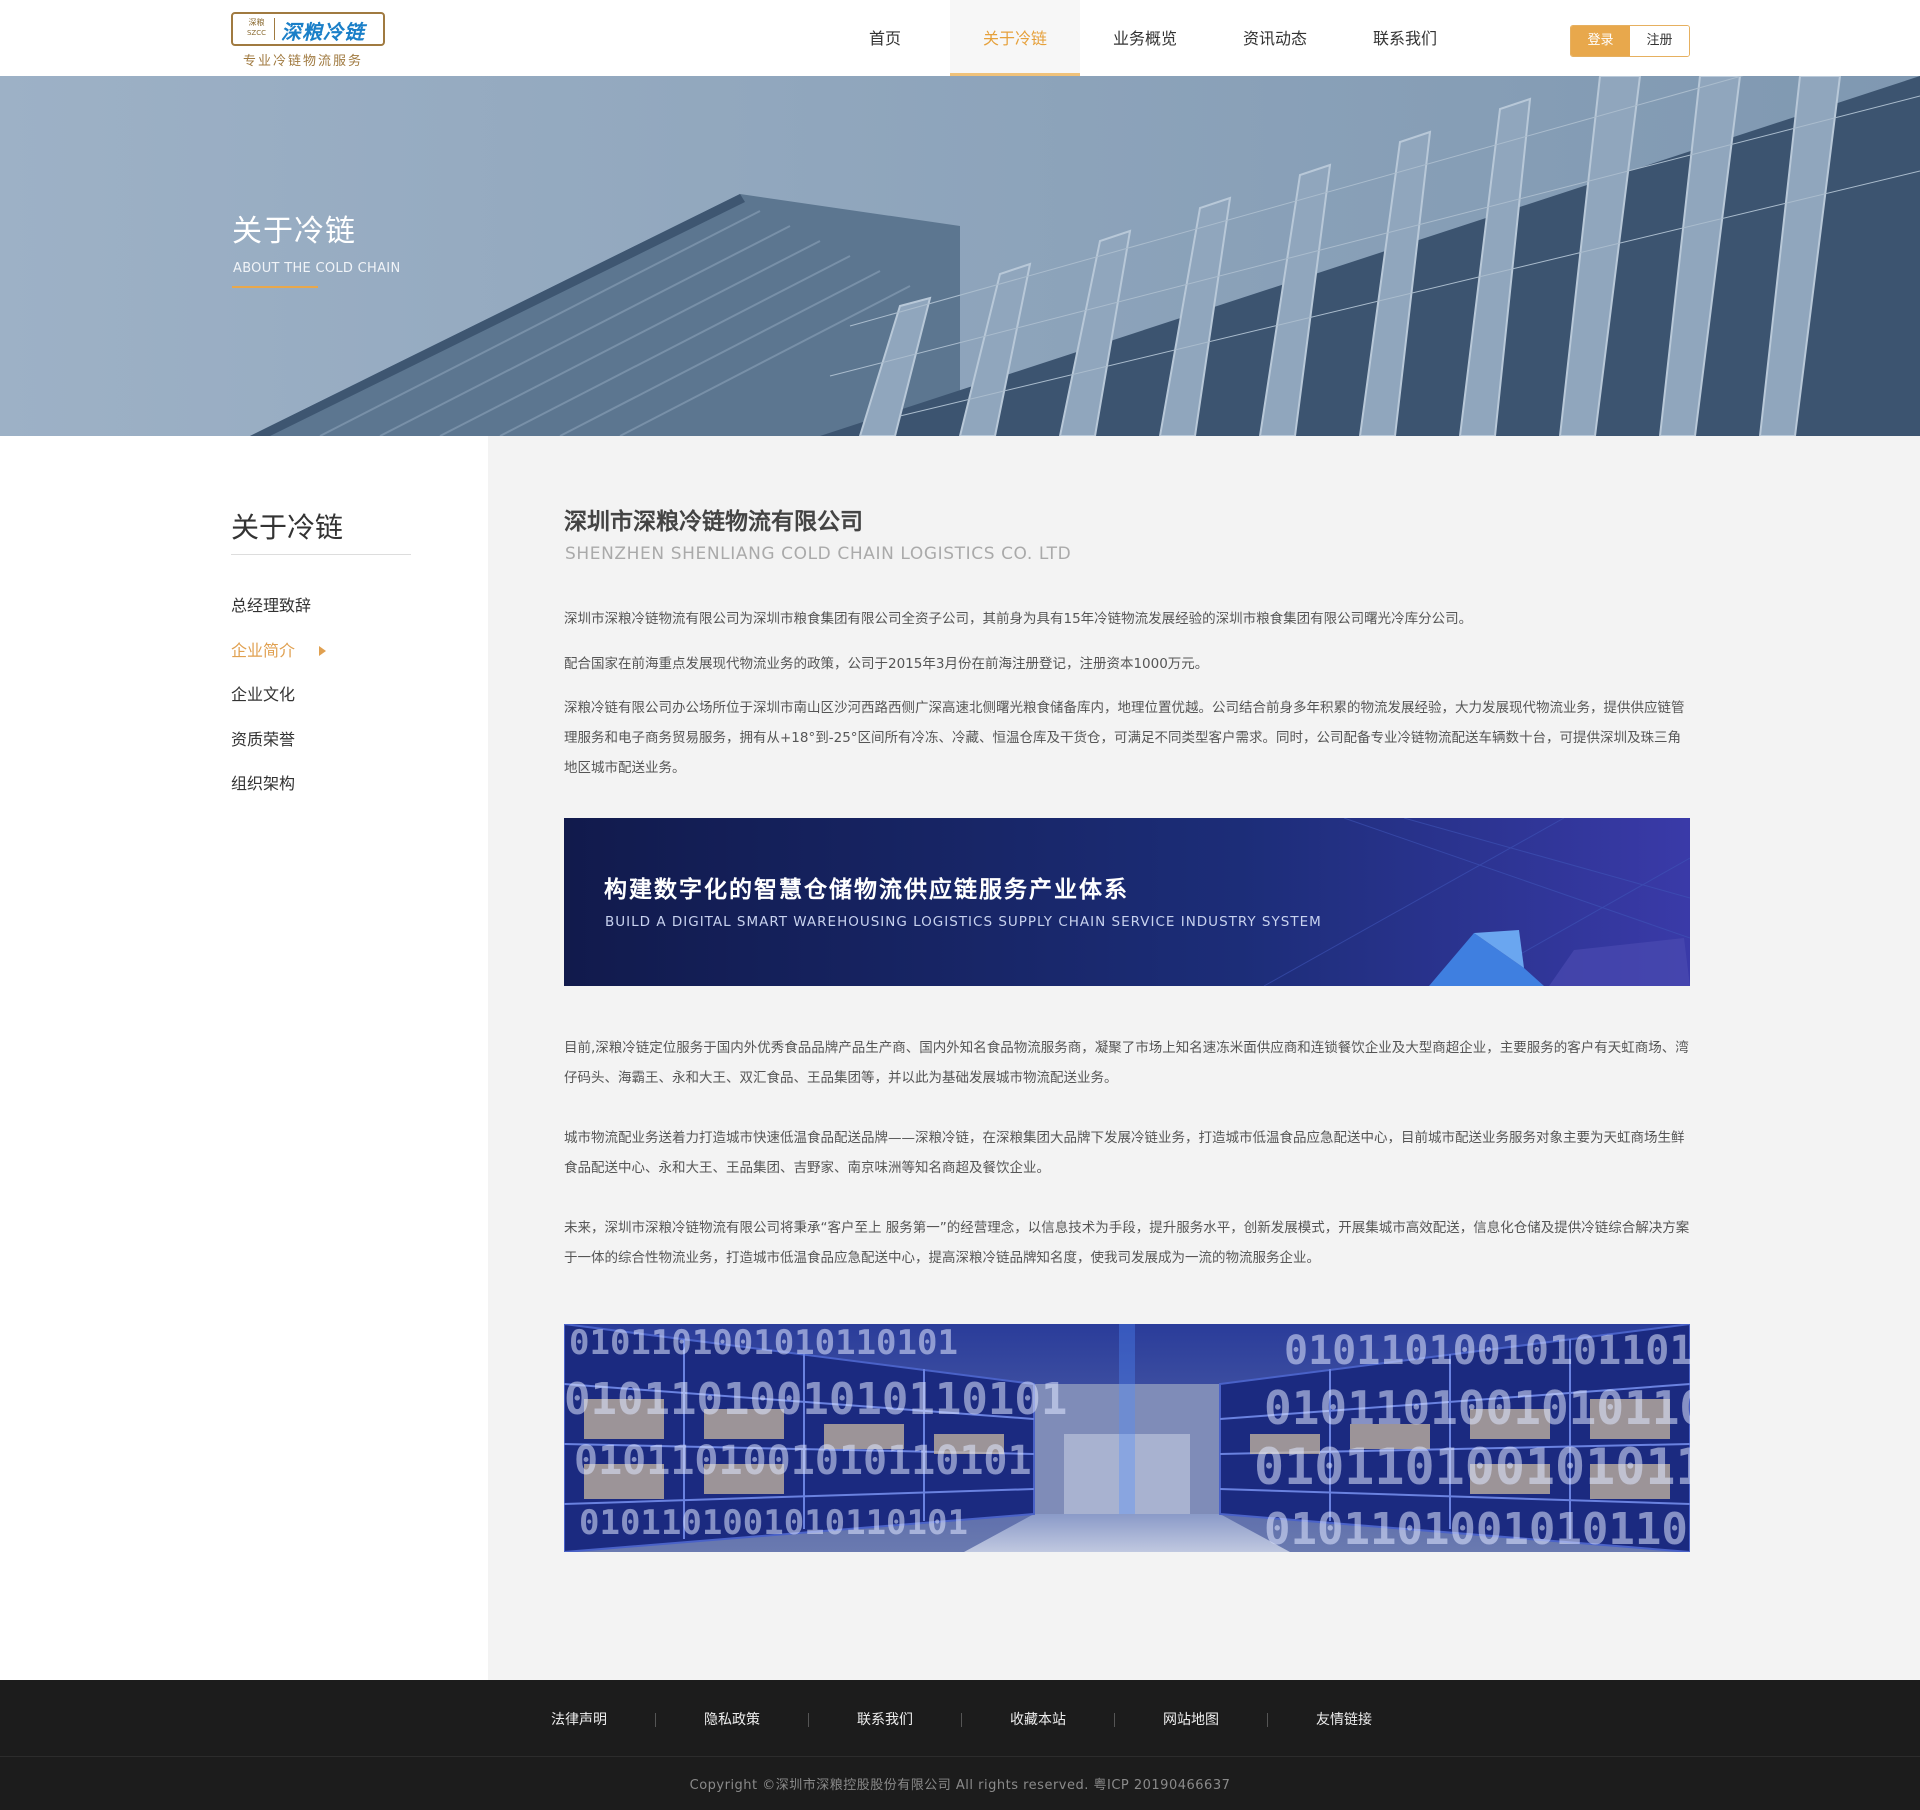 The image size is (1920, 1810). What do you see at coordinates (1344, 1720) in the screenshot?
I see `footer-link-friends: 友情链接` at bounding box center [1344, 1720].